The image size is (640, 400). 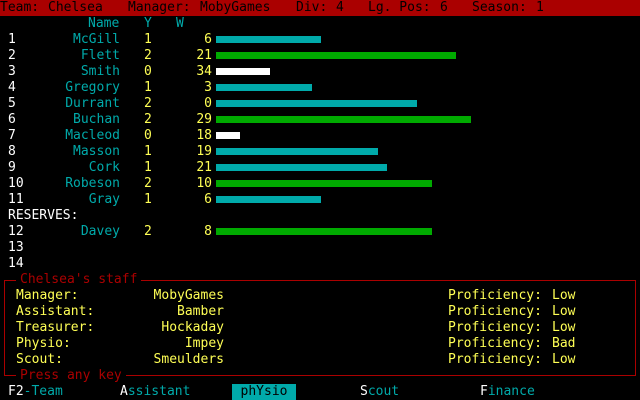 I want to click on player-row: 4 Gregory 1 3, so click(x=320, y=88).